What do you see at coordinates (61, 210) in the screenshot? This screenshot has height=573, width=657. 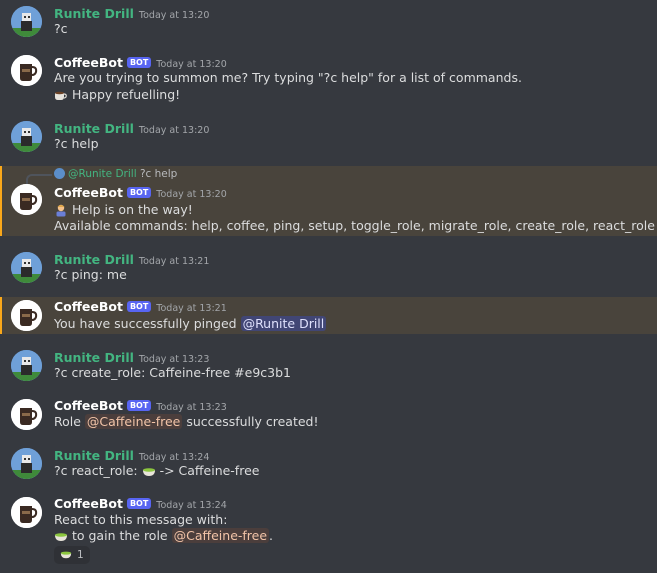 I see `helper-person-emoji-icon` at bounding box center [61, 210].